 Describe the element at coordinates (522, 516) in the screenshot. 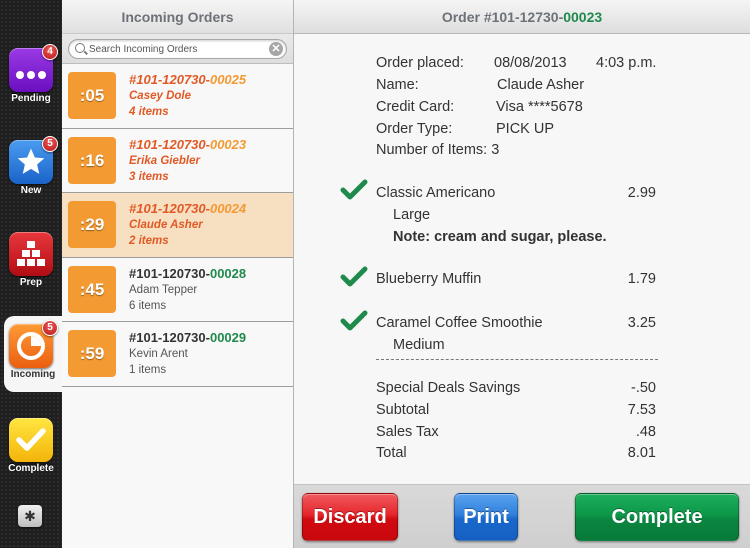

I see `action-bar: Discard Print Complete` at that location.